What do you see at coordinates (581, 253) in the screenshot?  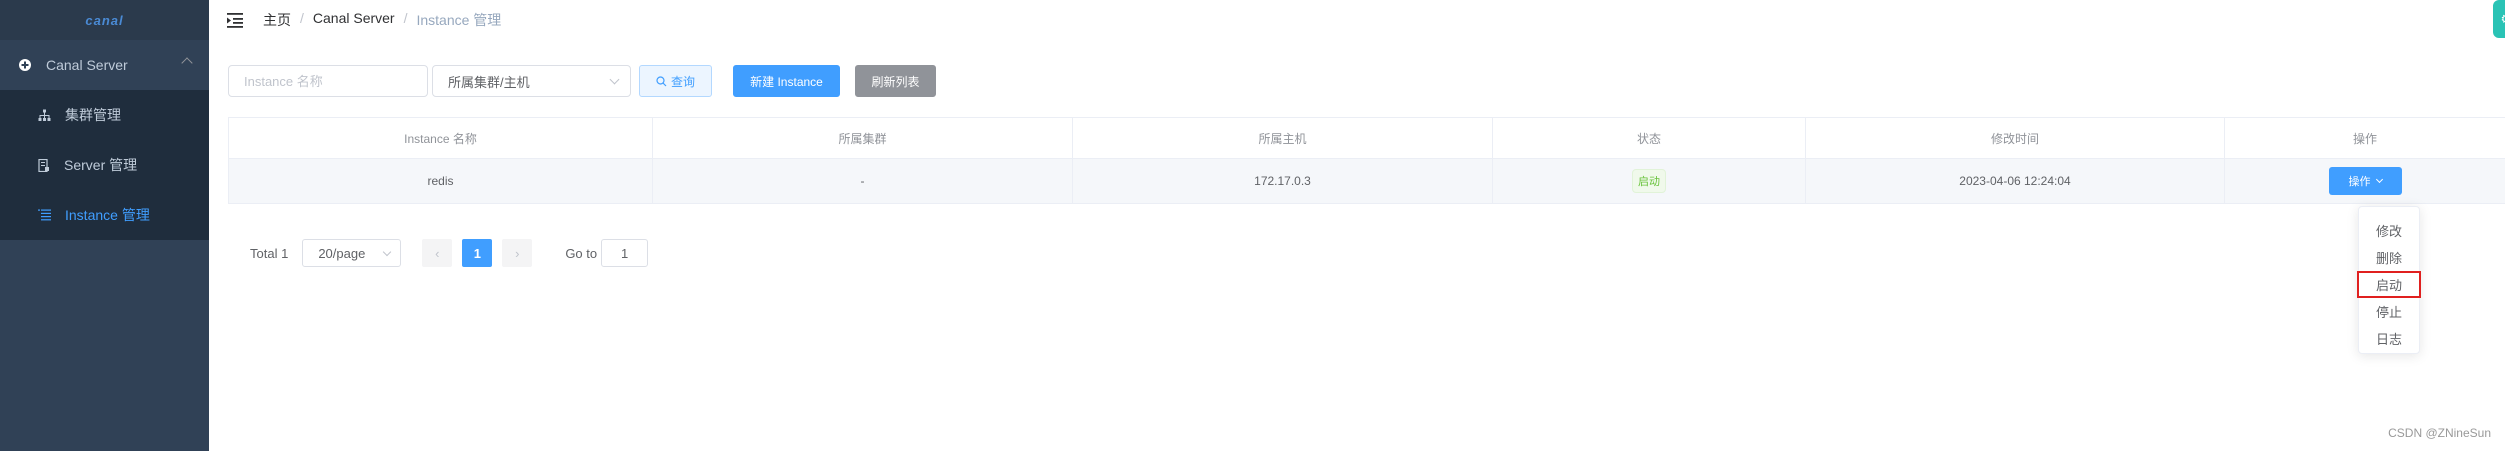 I see `goto-label: Go to` at bounding box center [581, 253].